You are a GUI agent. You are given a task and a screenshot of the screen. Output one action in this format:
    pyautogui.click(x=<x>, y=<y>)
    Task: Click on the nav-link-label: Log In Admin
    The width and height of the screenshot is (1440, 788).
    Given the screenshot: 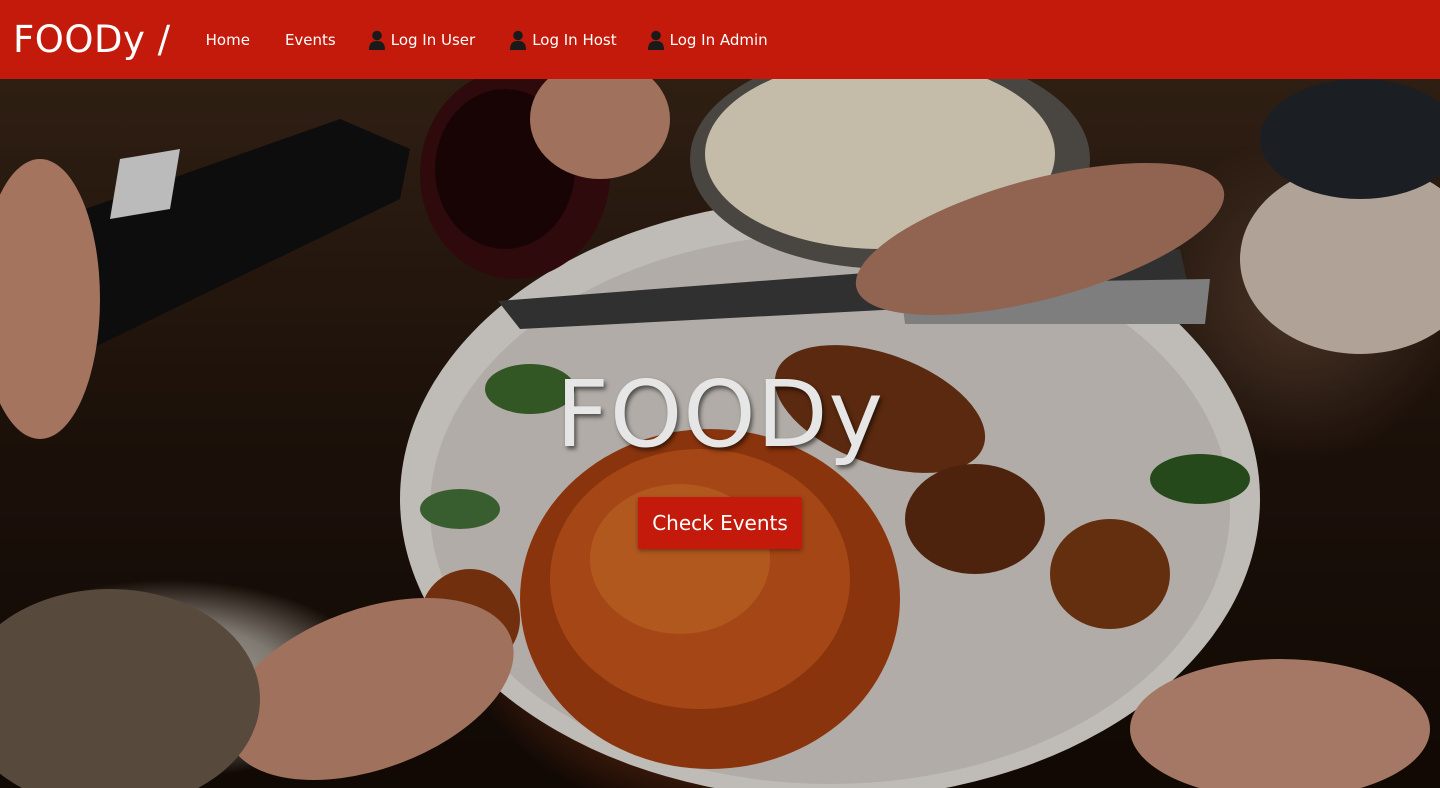 What is the action you would take?
    pyautogui.click(x=718, y=39)
    